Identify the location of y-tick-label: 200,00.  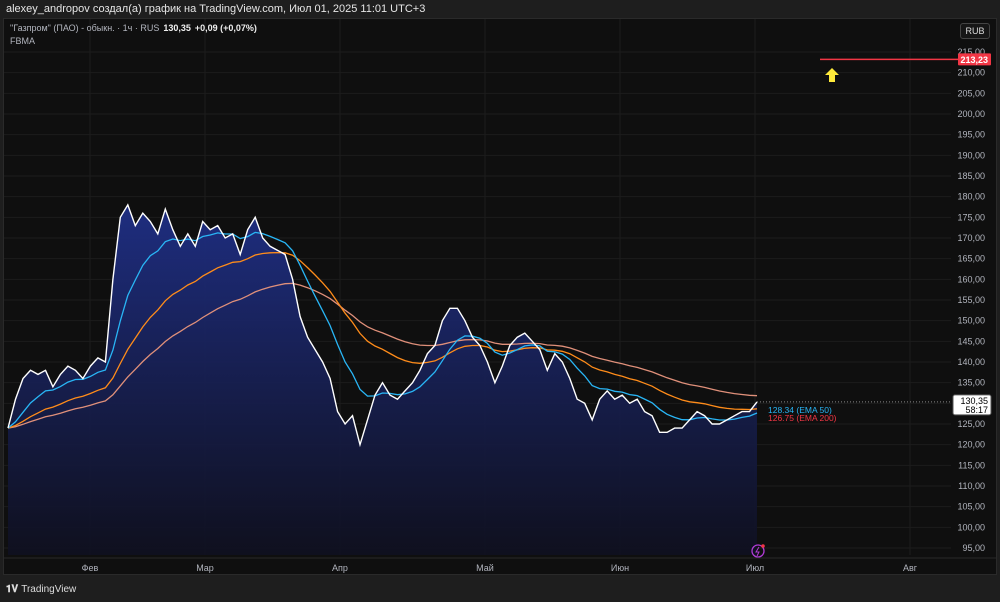
(971, 114).